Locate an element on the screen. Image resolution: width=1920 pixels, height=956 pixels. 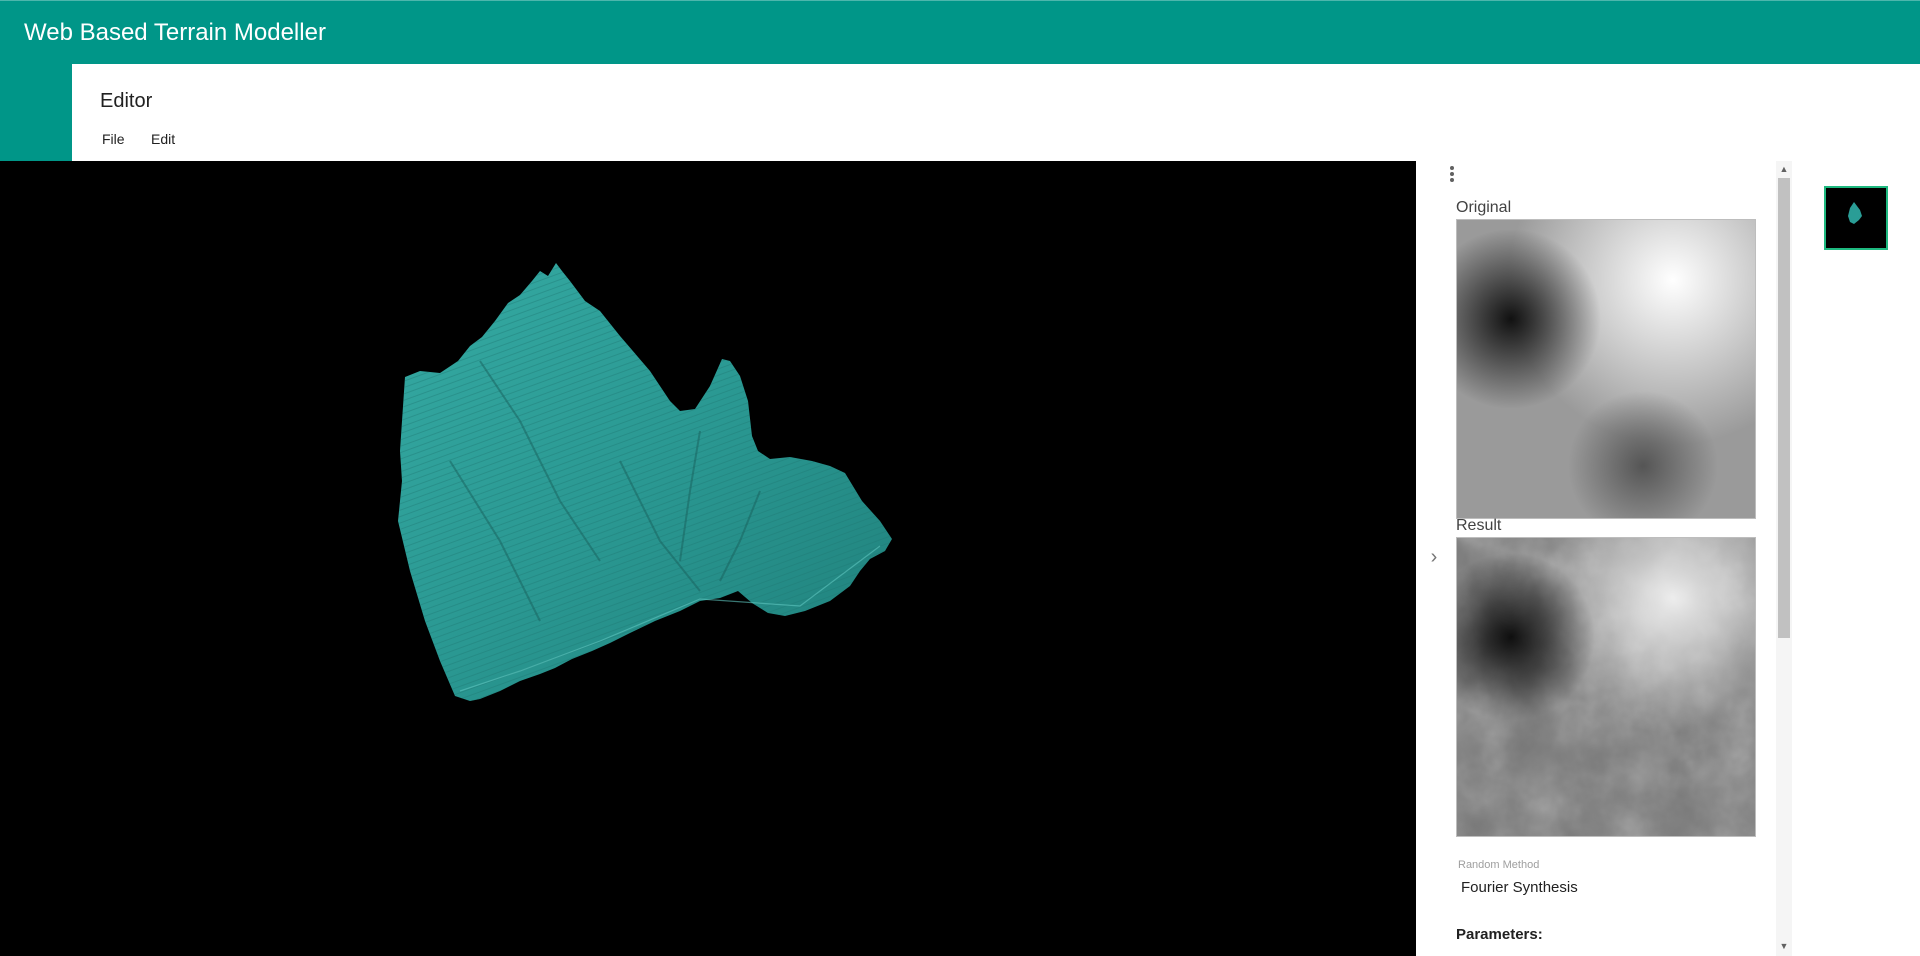
chevron-right-icon: › is located at coordinates (1434, 557).